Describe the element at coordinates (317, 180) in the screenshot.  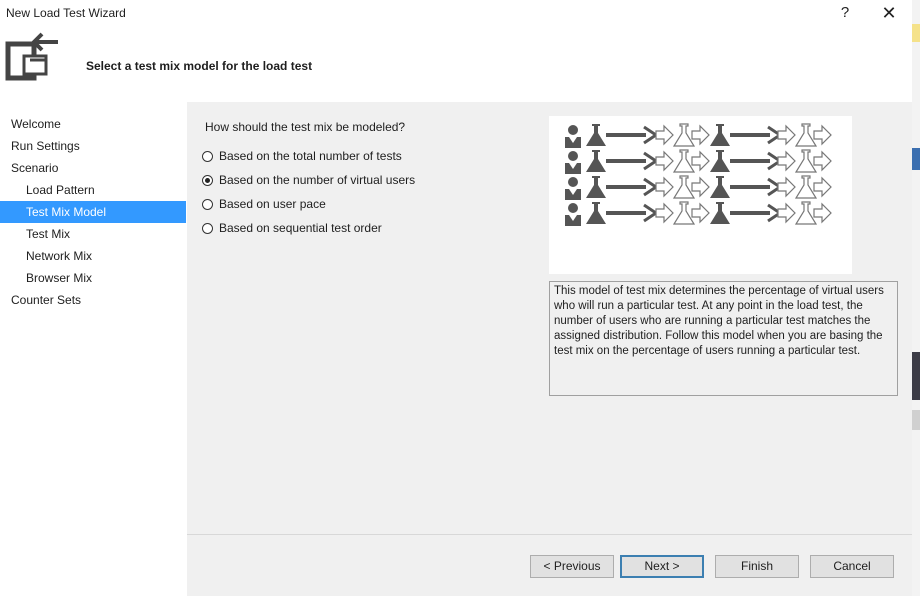
I see `option-label: Based on the number of virtual users` at that location.